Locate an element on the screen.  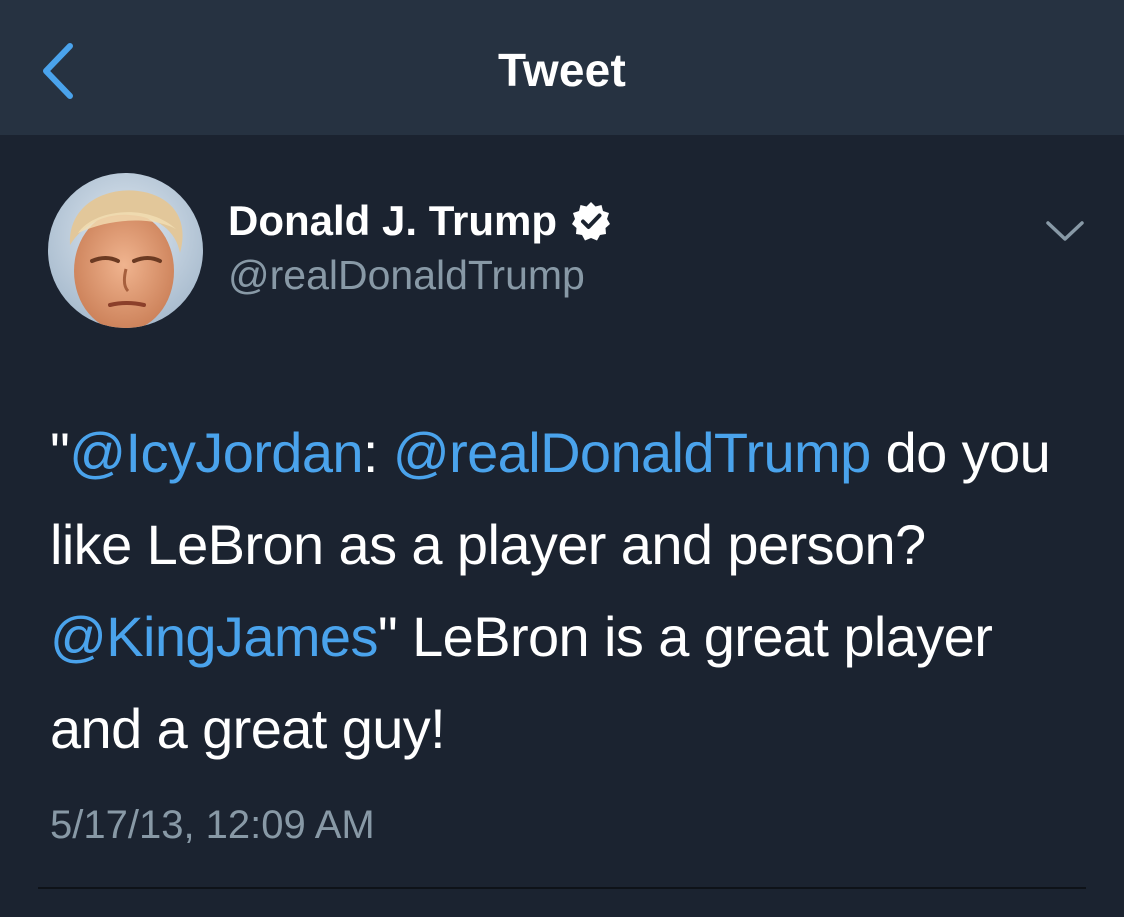
author-display-name: Donald J. Trump is located at coordinates (392, 221).